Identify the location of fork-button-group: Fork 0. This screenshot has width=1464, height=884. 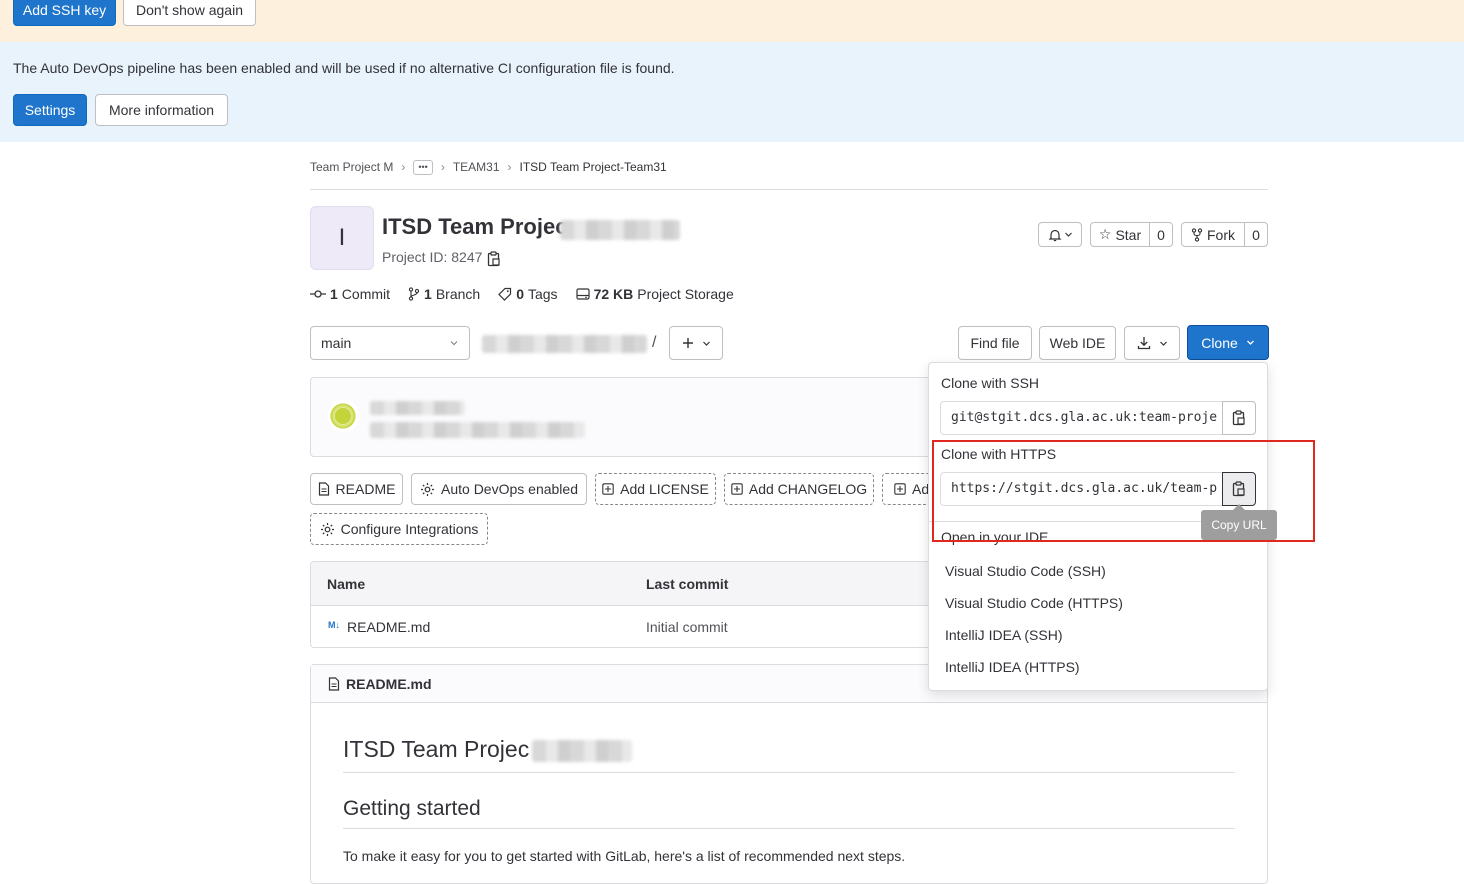
(1224, 234).